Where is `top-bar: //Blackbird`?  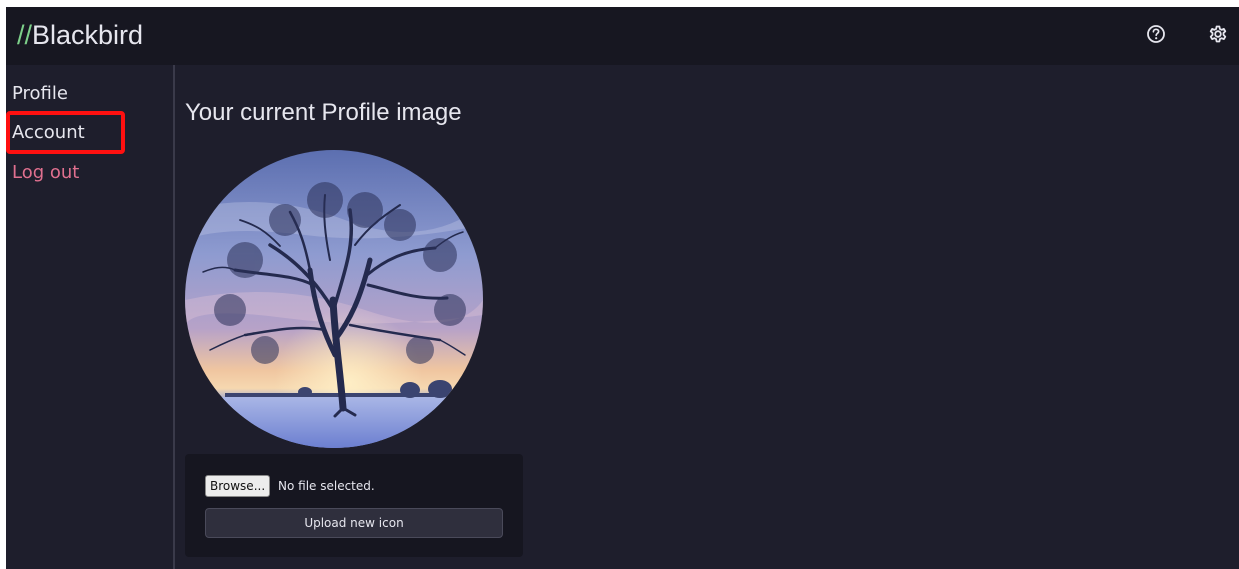 top-bar: //Blackbird is located at coordinates (622, 36).